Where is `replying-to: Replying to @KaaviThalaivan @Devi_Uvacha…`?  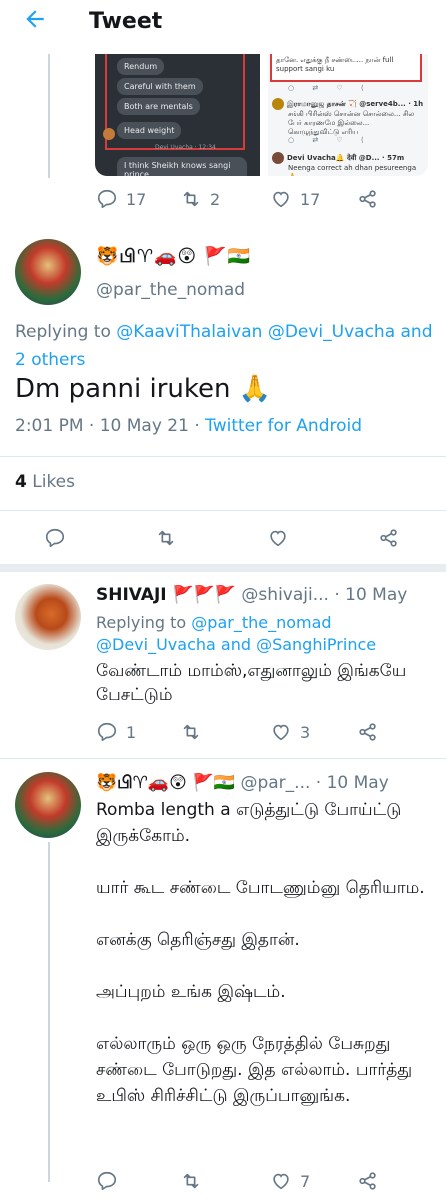
replying-to: Replying to @KaaviThalaivan @Devi_Uvacha… is located at coordinates (225, 346).